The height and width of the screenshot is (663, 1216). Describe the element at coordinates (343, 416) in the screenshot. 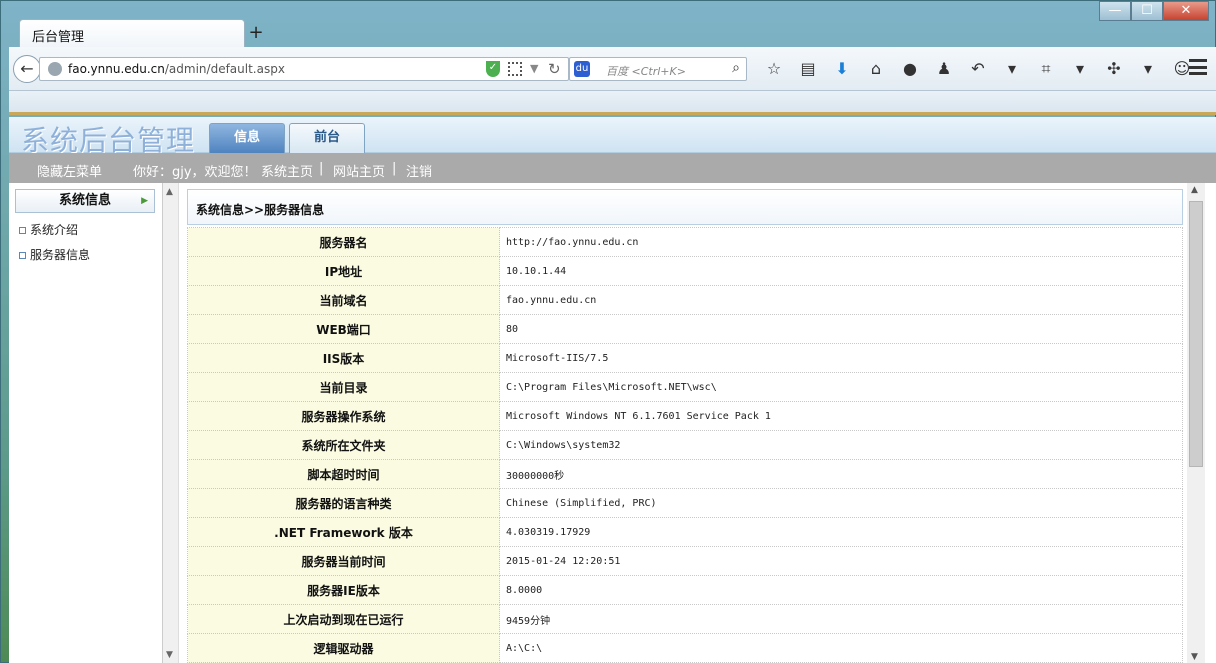

I see `row-label: 服务器操作系统` at that location.